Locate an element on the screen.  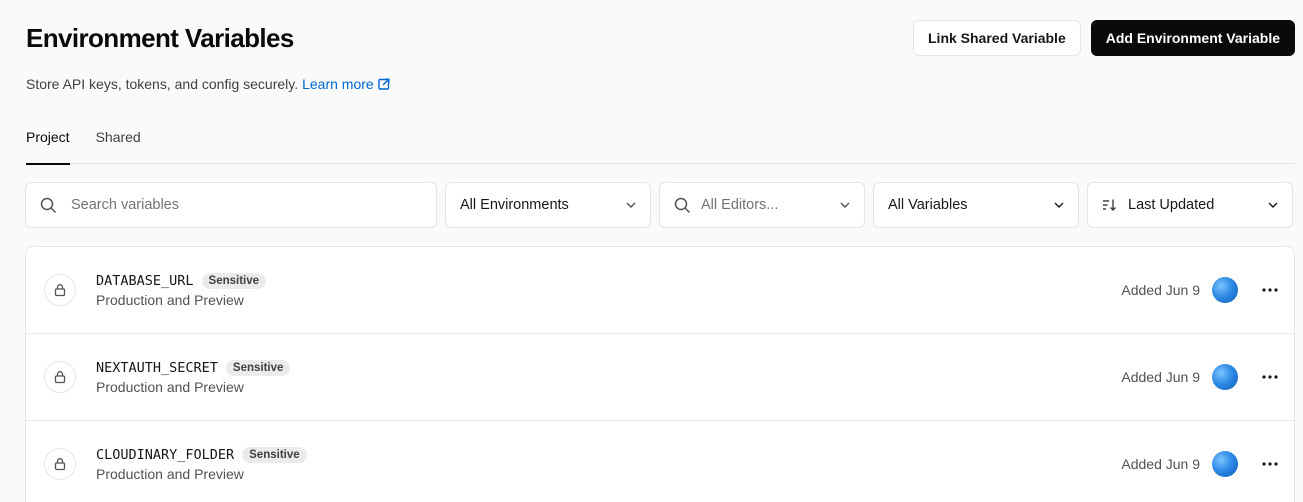
variable-name: CLOUDINARY_FOLDER is located at coordinates (165, 454).